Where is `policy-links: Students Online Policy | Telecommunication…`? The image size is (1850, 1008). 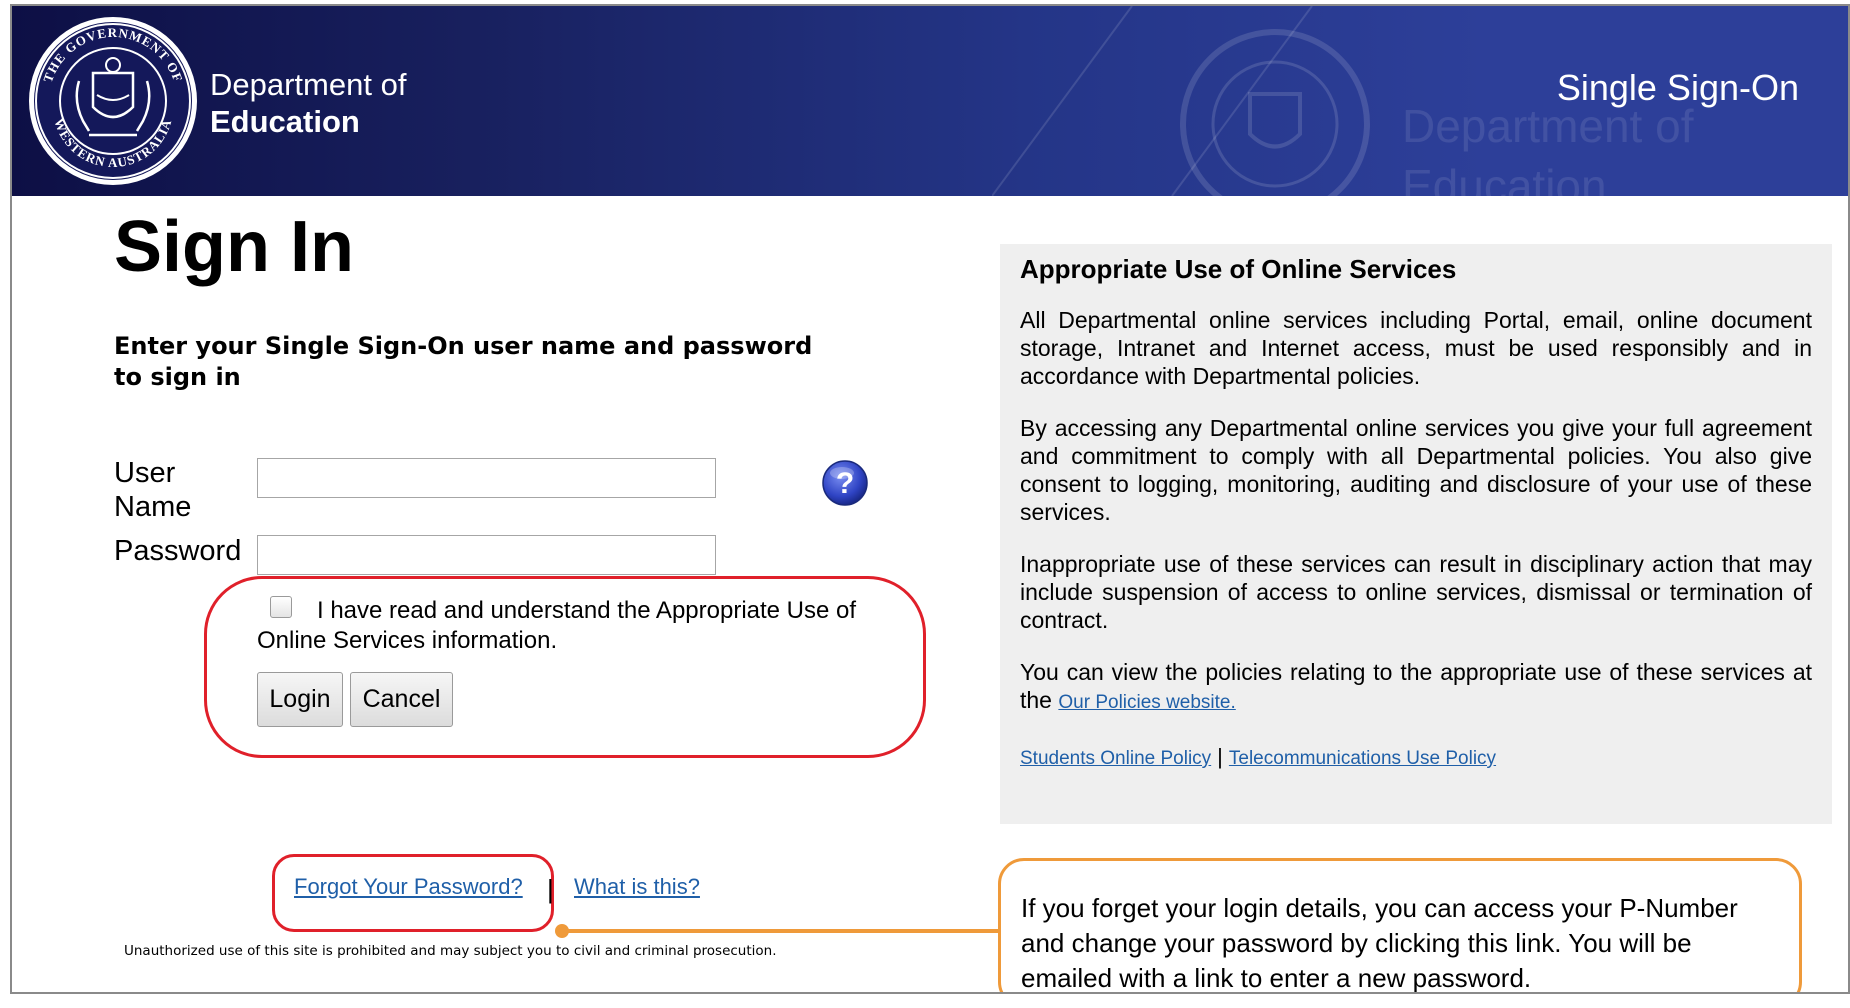 policy-links: Students Online Policy | Telecommunication… is located at coordinates (1258, 757).